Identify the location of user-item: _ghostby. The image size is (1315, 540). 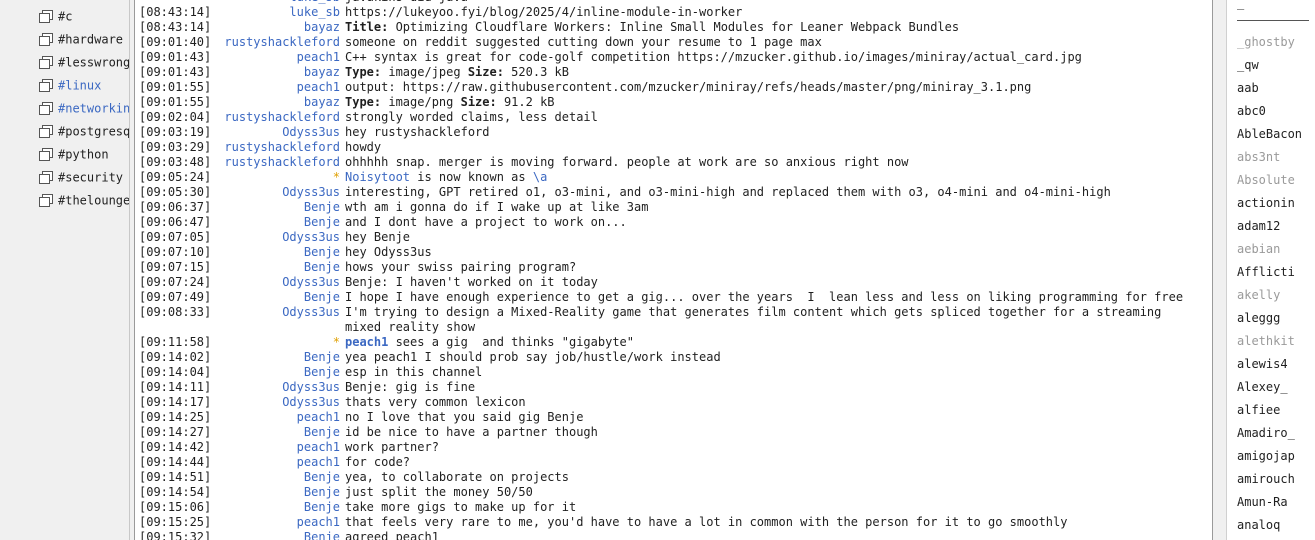
(1276, 42).